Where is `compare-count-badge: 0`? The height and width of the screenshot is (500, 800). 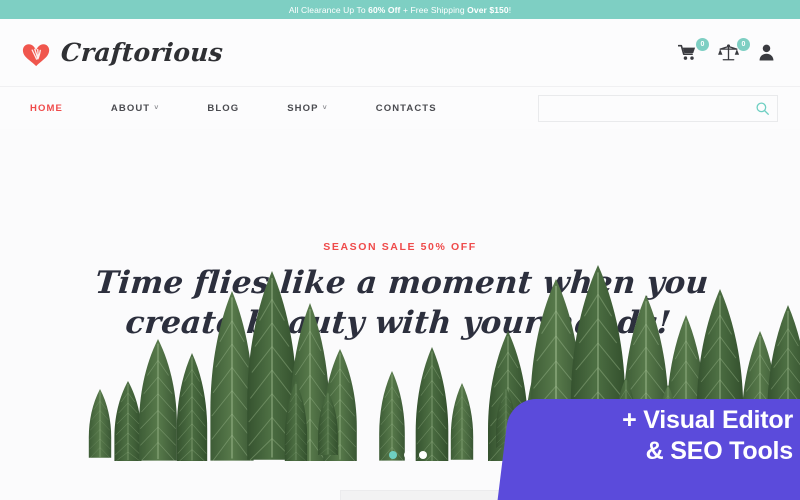
compare-count-badge: 0 is located at coordinates (743, 44).